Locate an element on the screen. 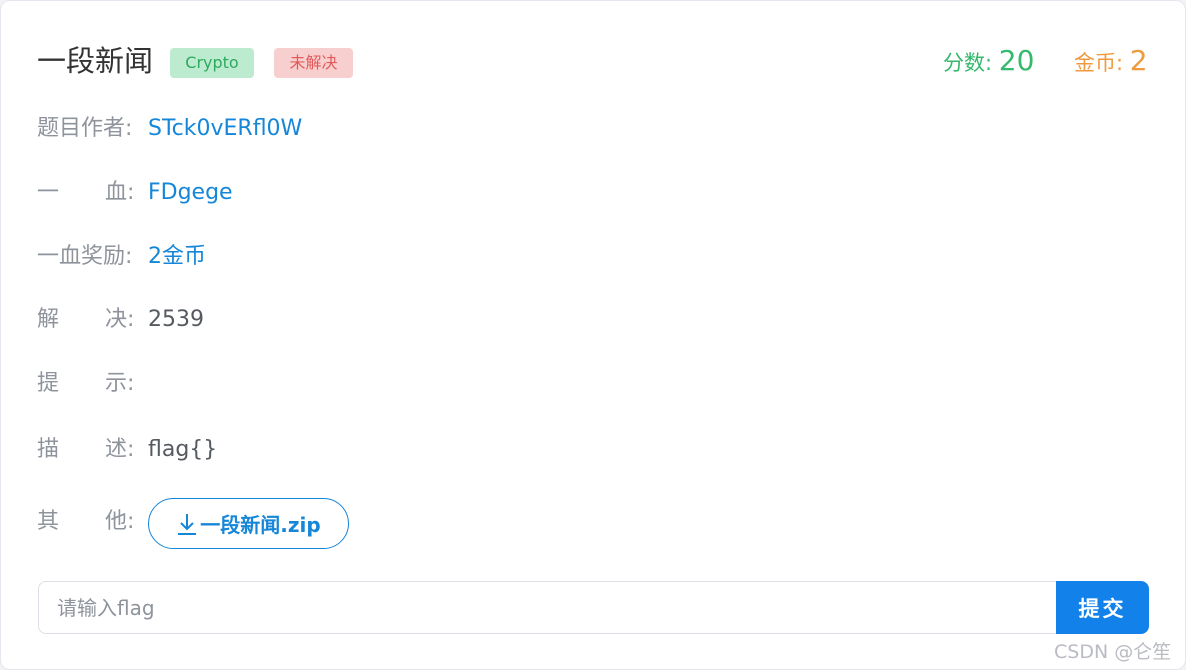 The width and height of the screenshot is (1186, 670). download-icon is located at coordinates (187, 524).